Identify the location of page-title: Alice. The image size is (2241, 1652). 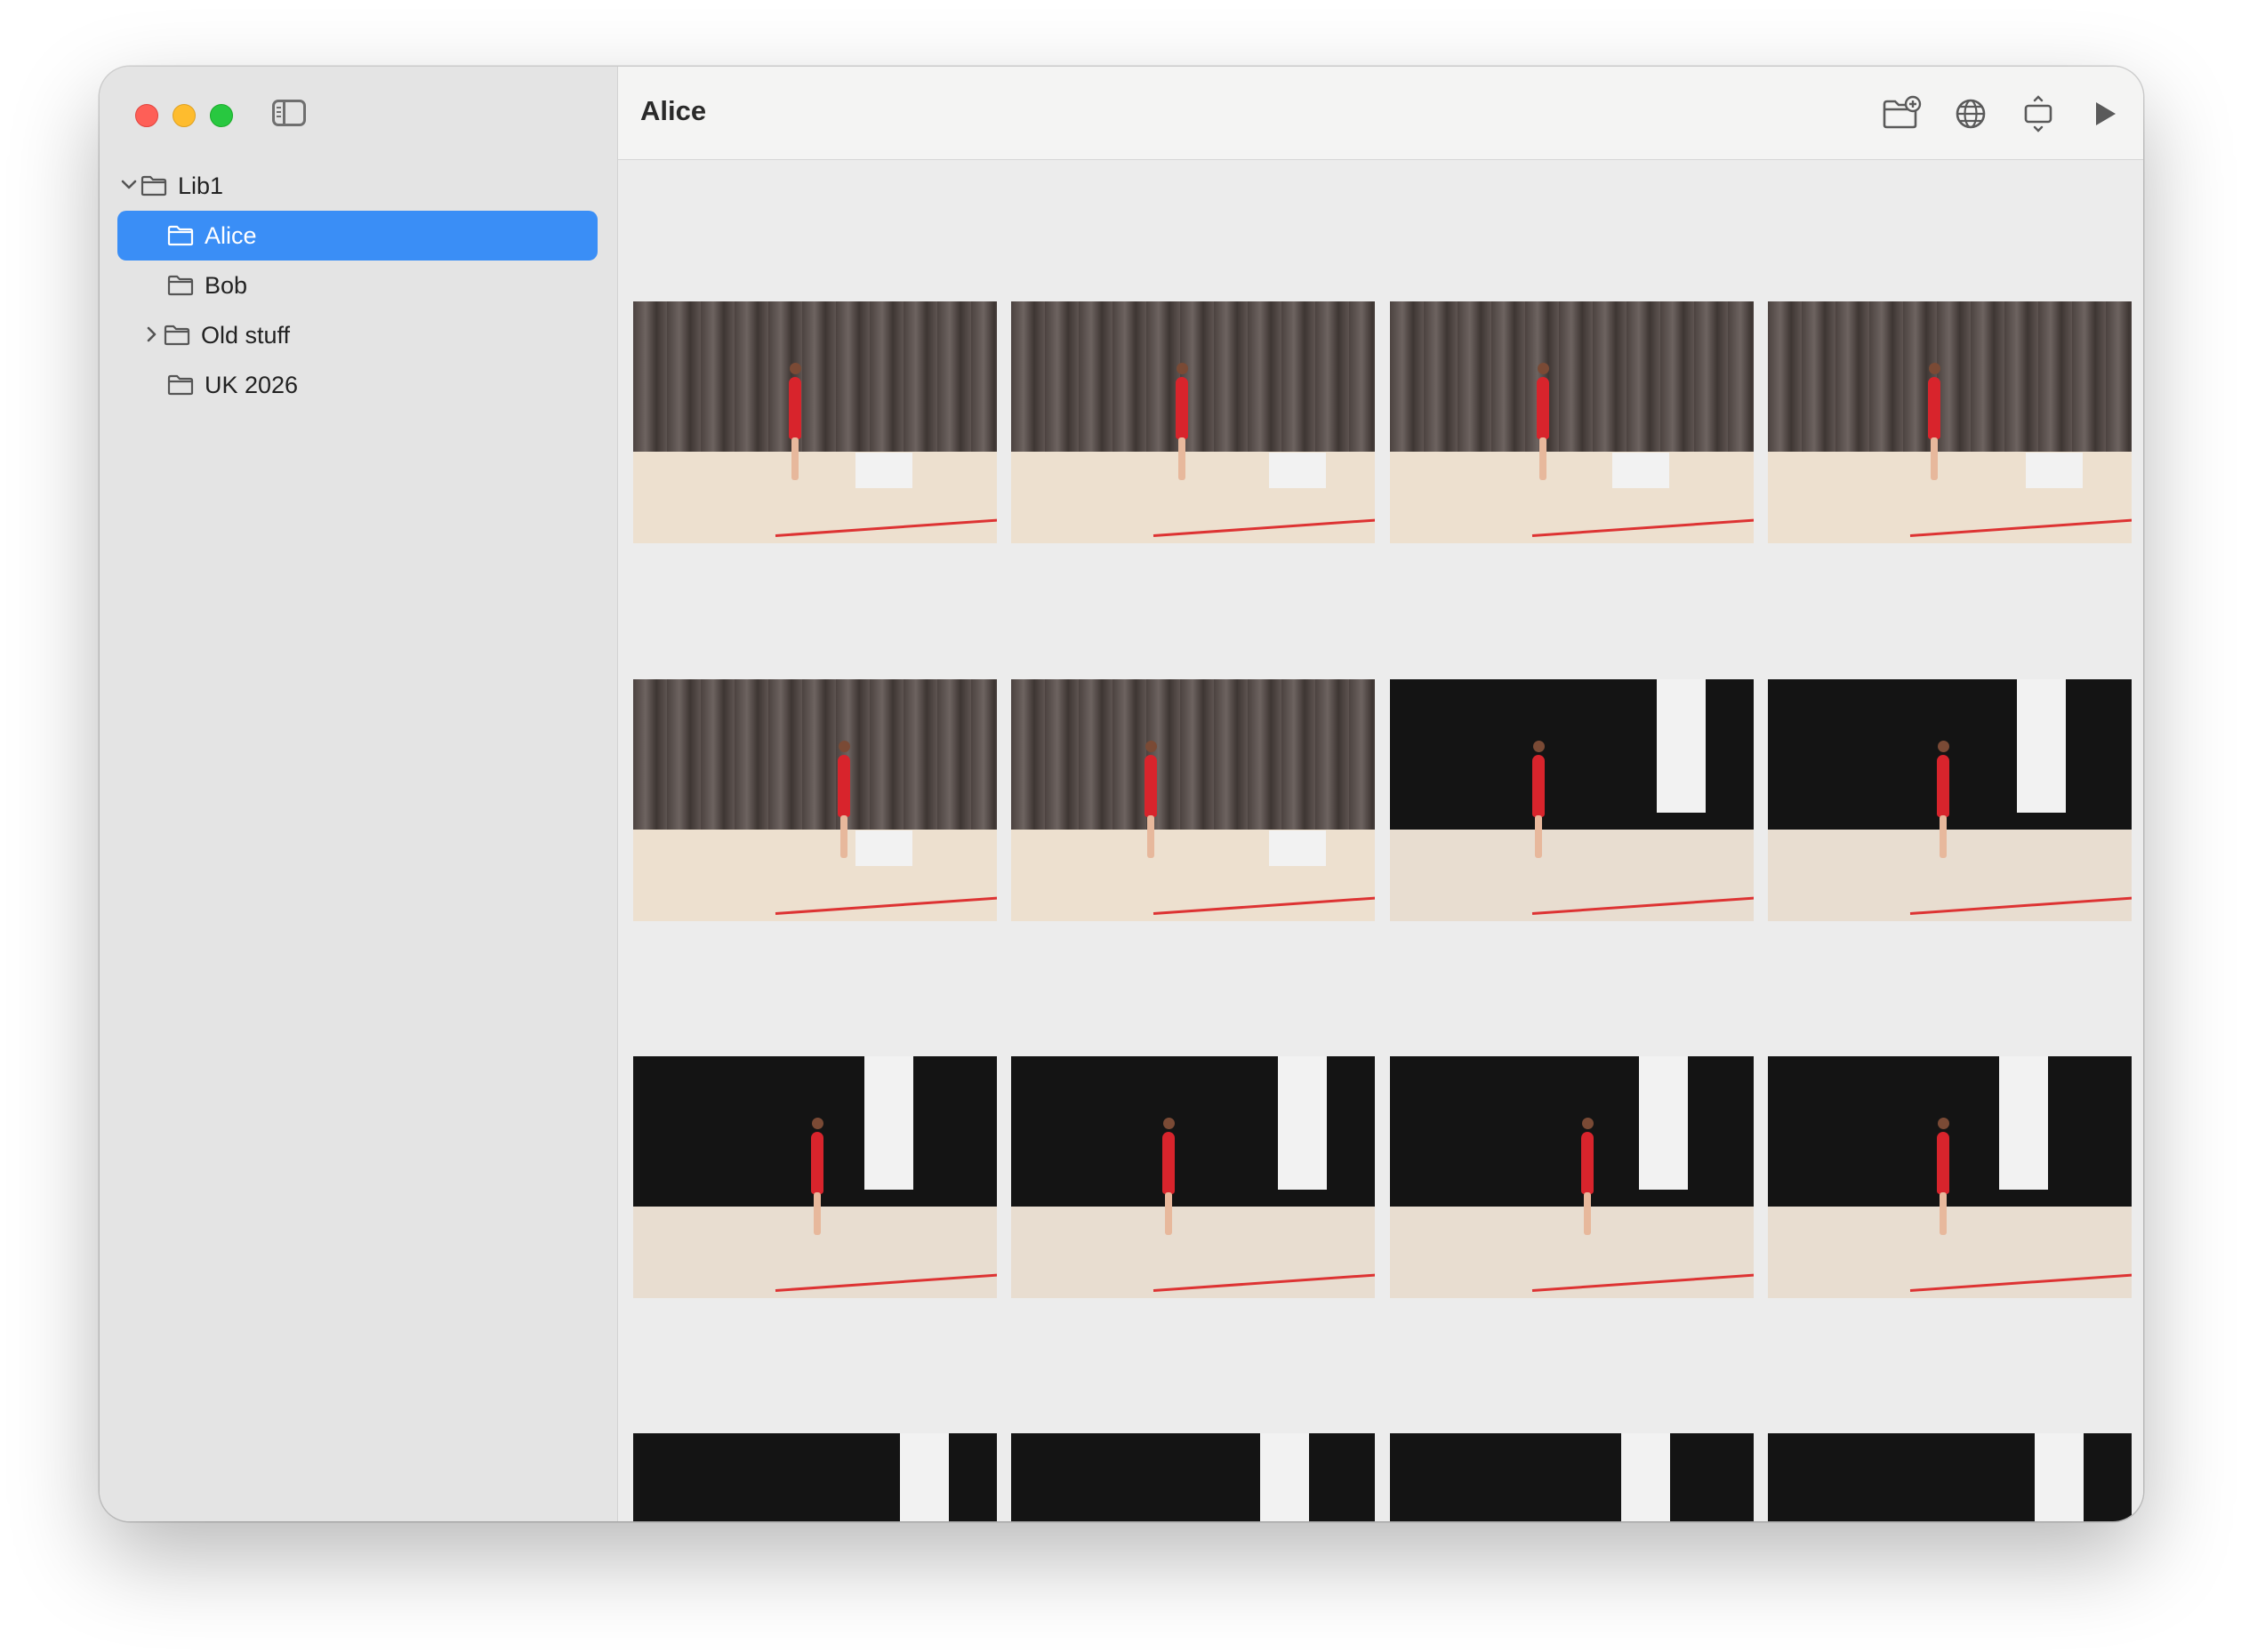
(673, 111).